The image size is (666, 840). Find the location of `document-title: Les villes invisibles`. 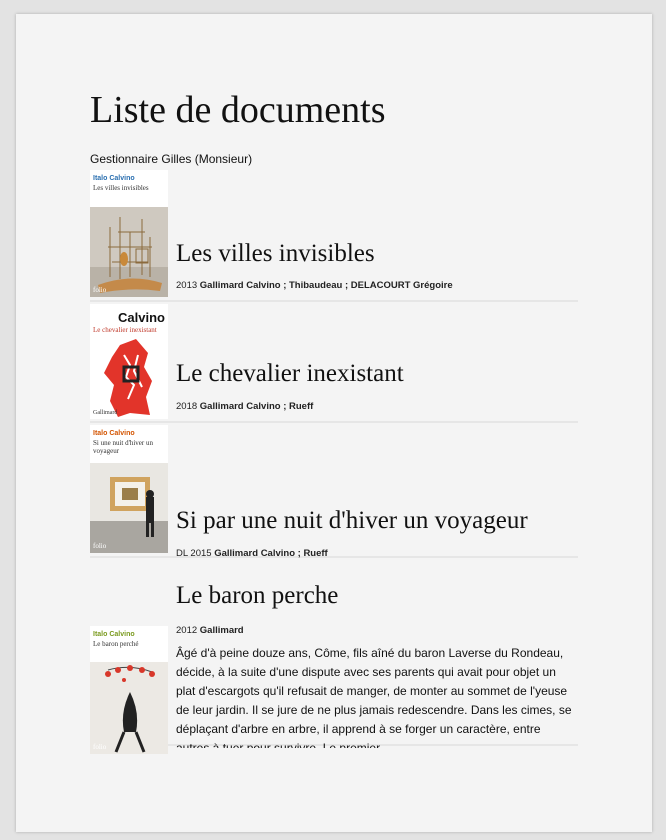

document-title: Les villes invisibles is located at coordinates (275, 254).